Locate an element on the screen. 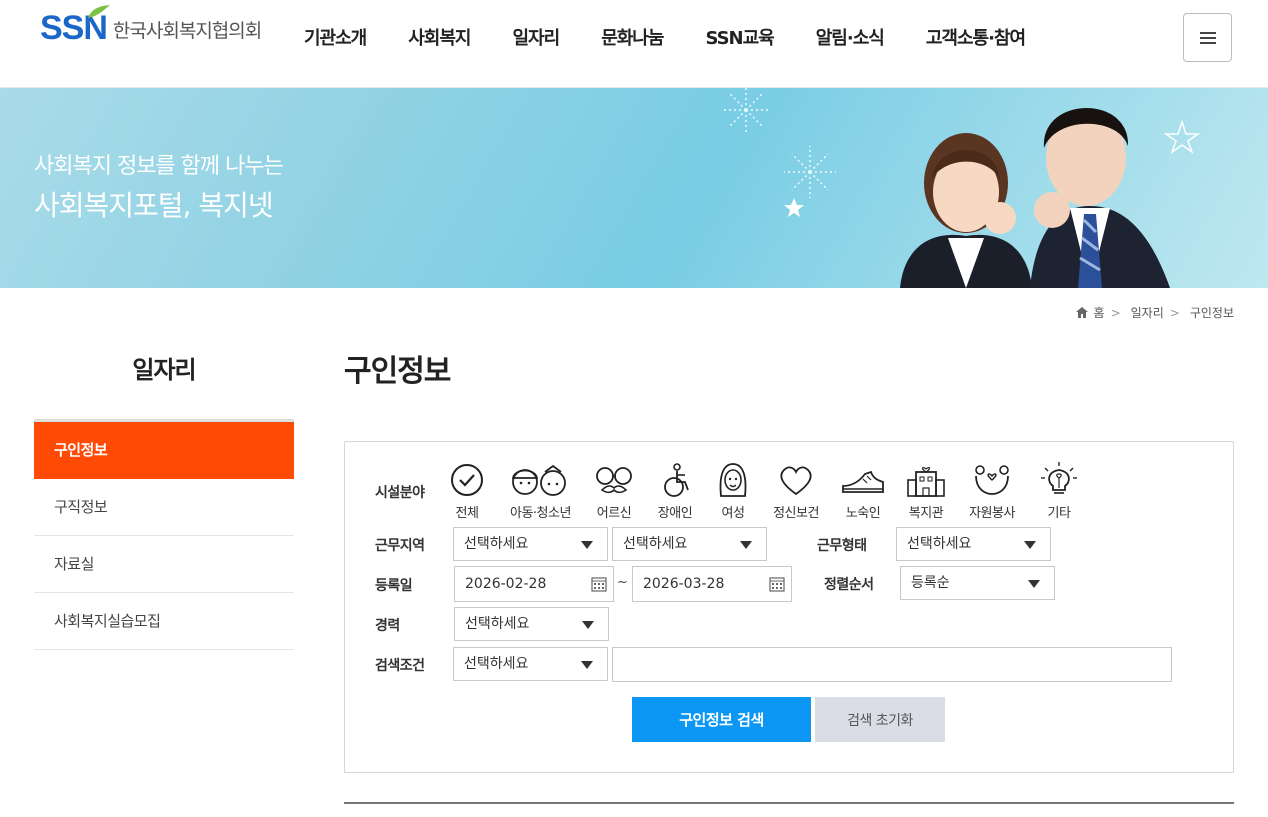 The image size is (1268, 817). career-label: 경력 is located at coordinates (387, 626).